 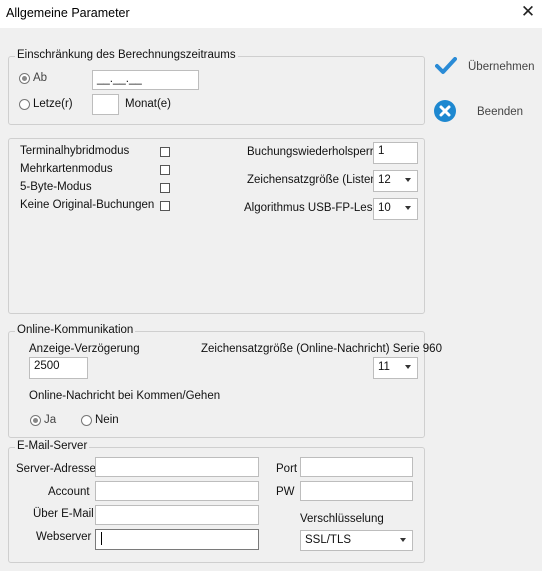 I want to click on monat-label: Monat(e), so click(x=148, y=104).